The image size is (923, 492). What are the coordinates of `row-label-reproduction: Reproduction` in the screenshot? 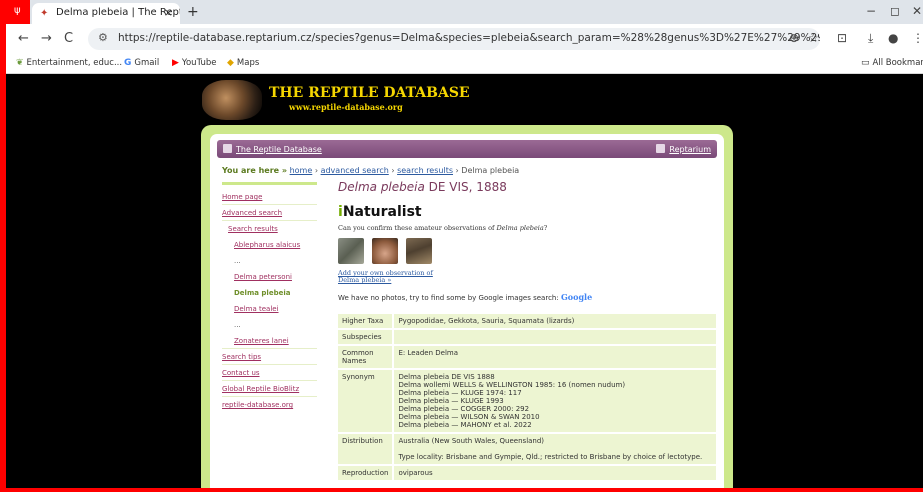 It's located at (365, 473).